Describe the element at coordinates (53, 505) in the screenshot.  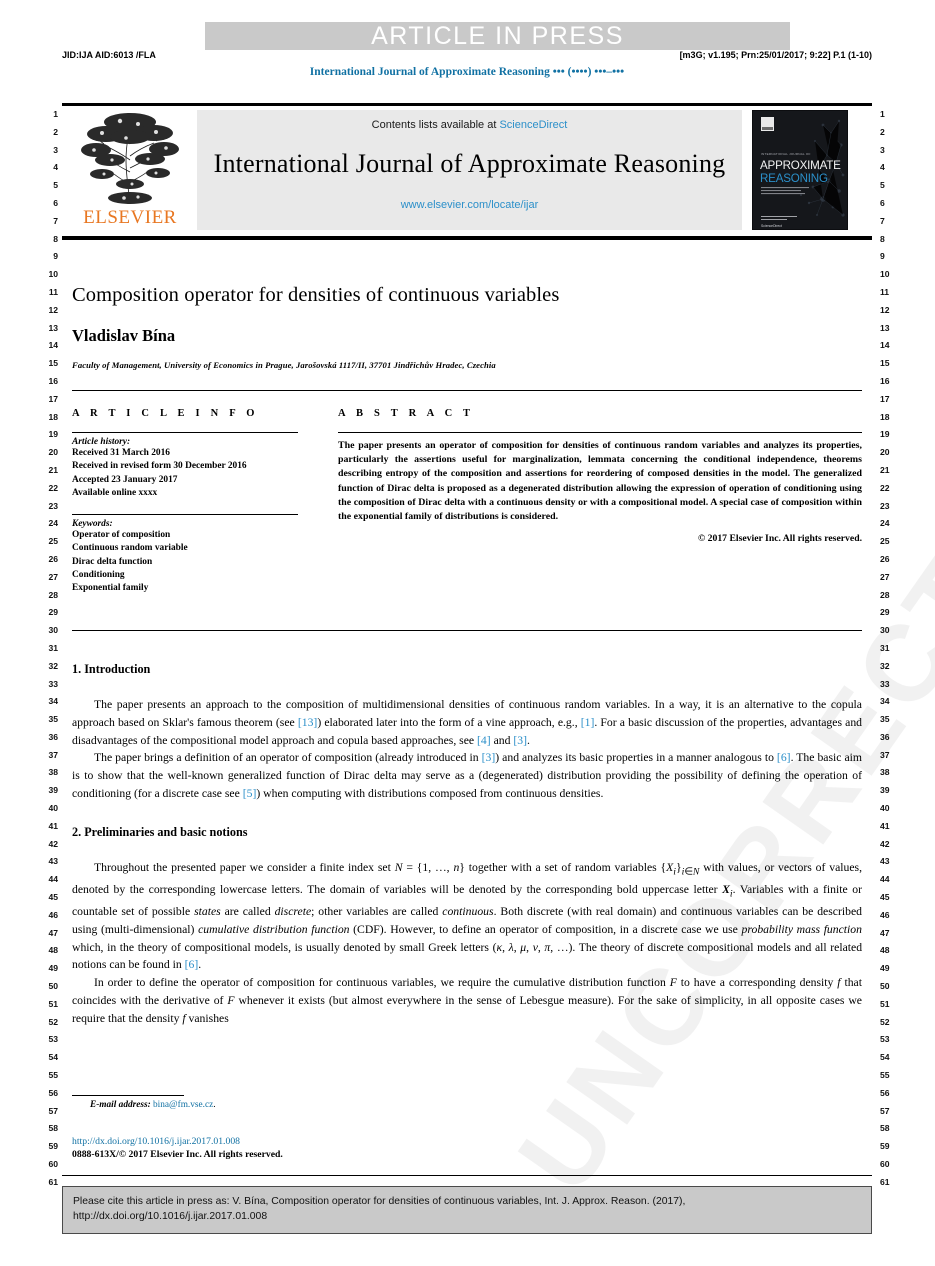
I see `line-number: 23` at that location.